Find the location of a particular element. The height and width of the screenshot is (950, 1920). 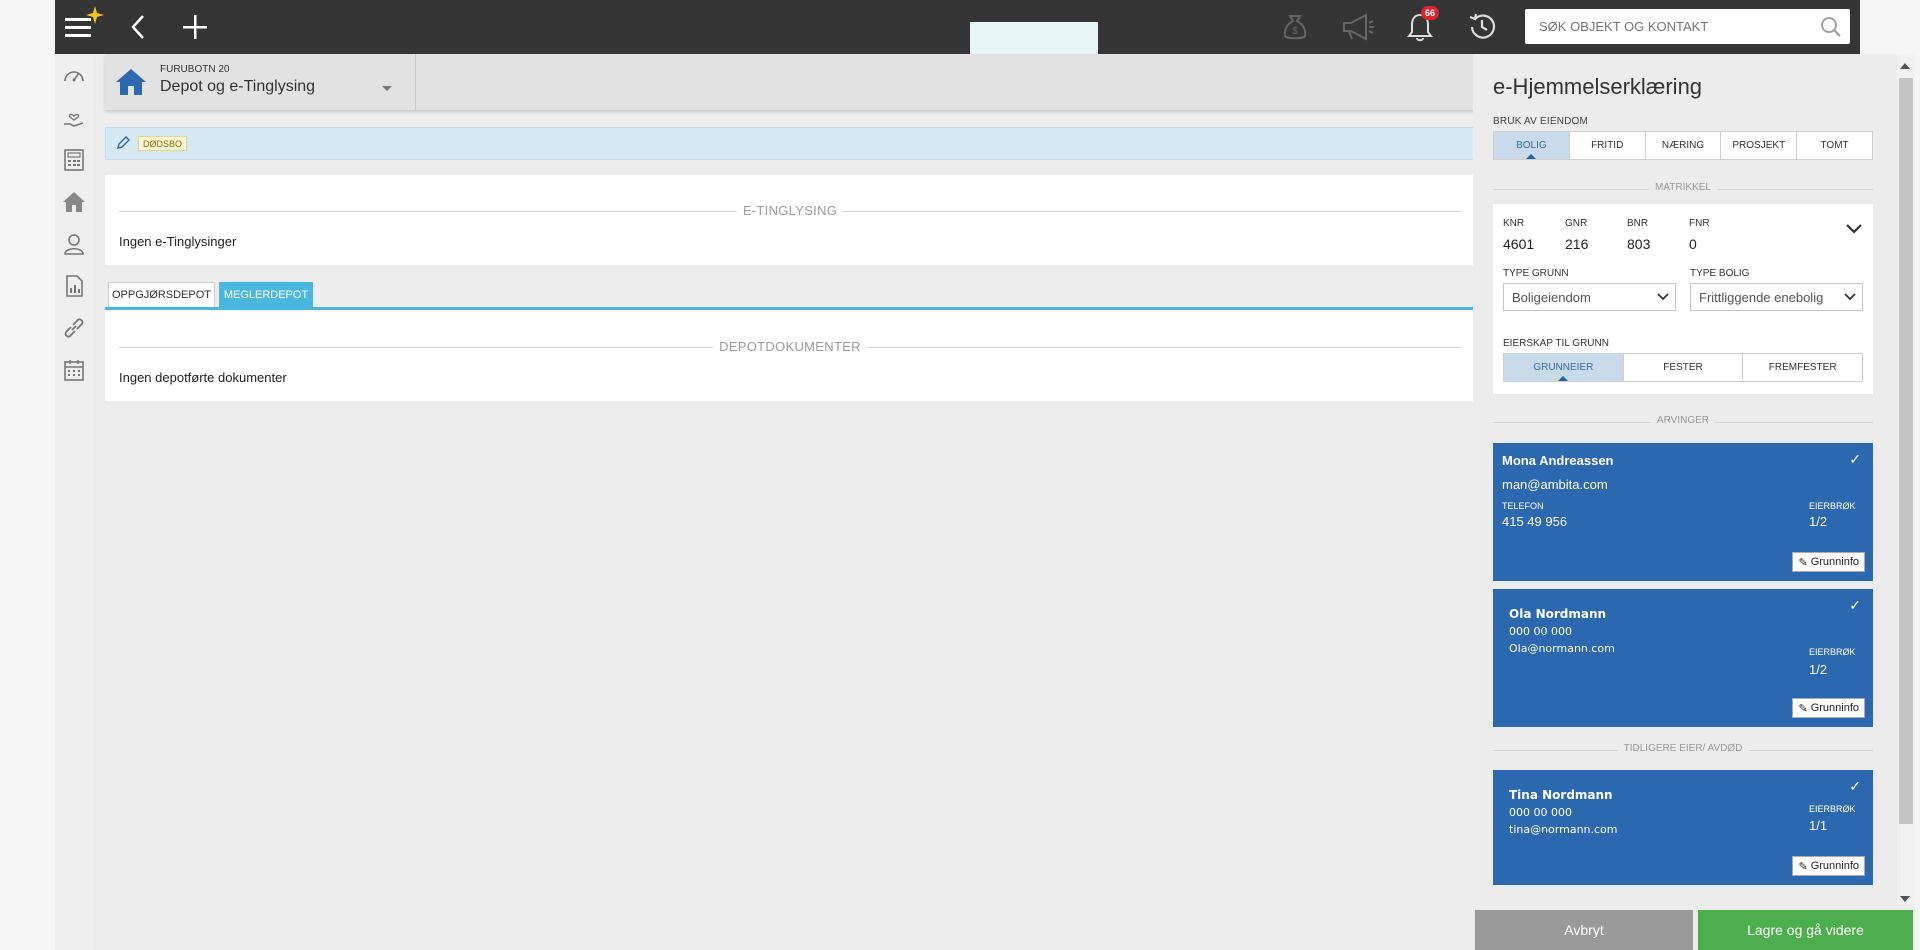

arvinger-divider: ARVINGER is located at coordinates (1683, 422).